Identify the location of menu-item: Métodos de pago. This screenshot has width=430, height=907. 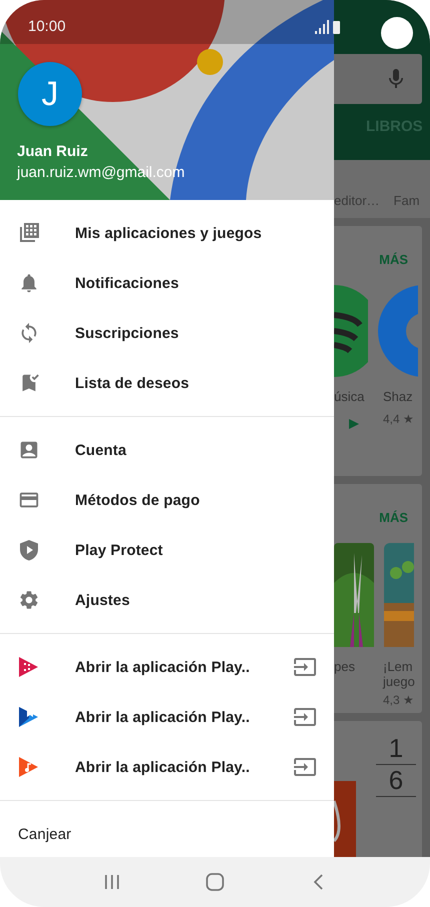
(167, 500).